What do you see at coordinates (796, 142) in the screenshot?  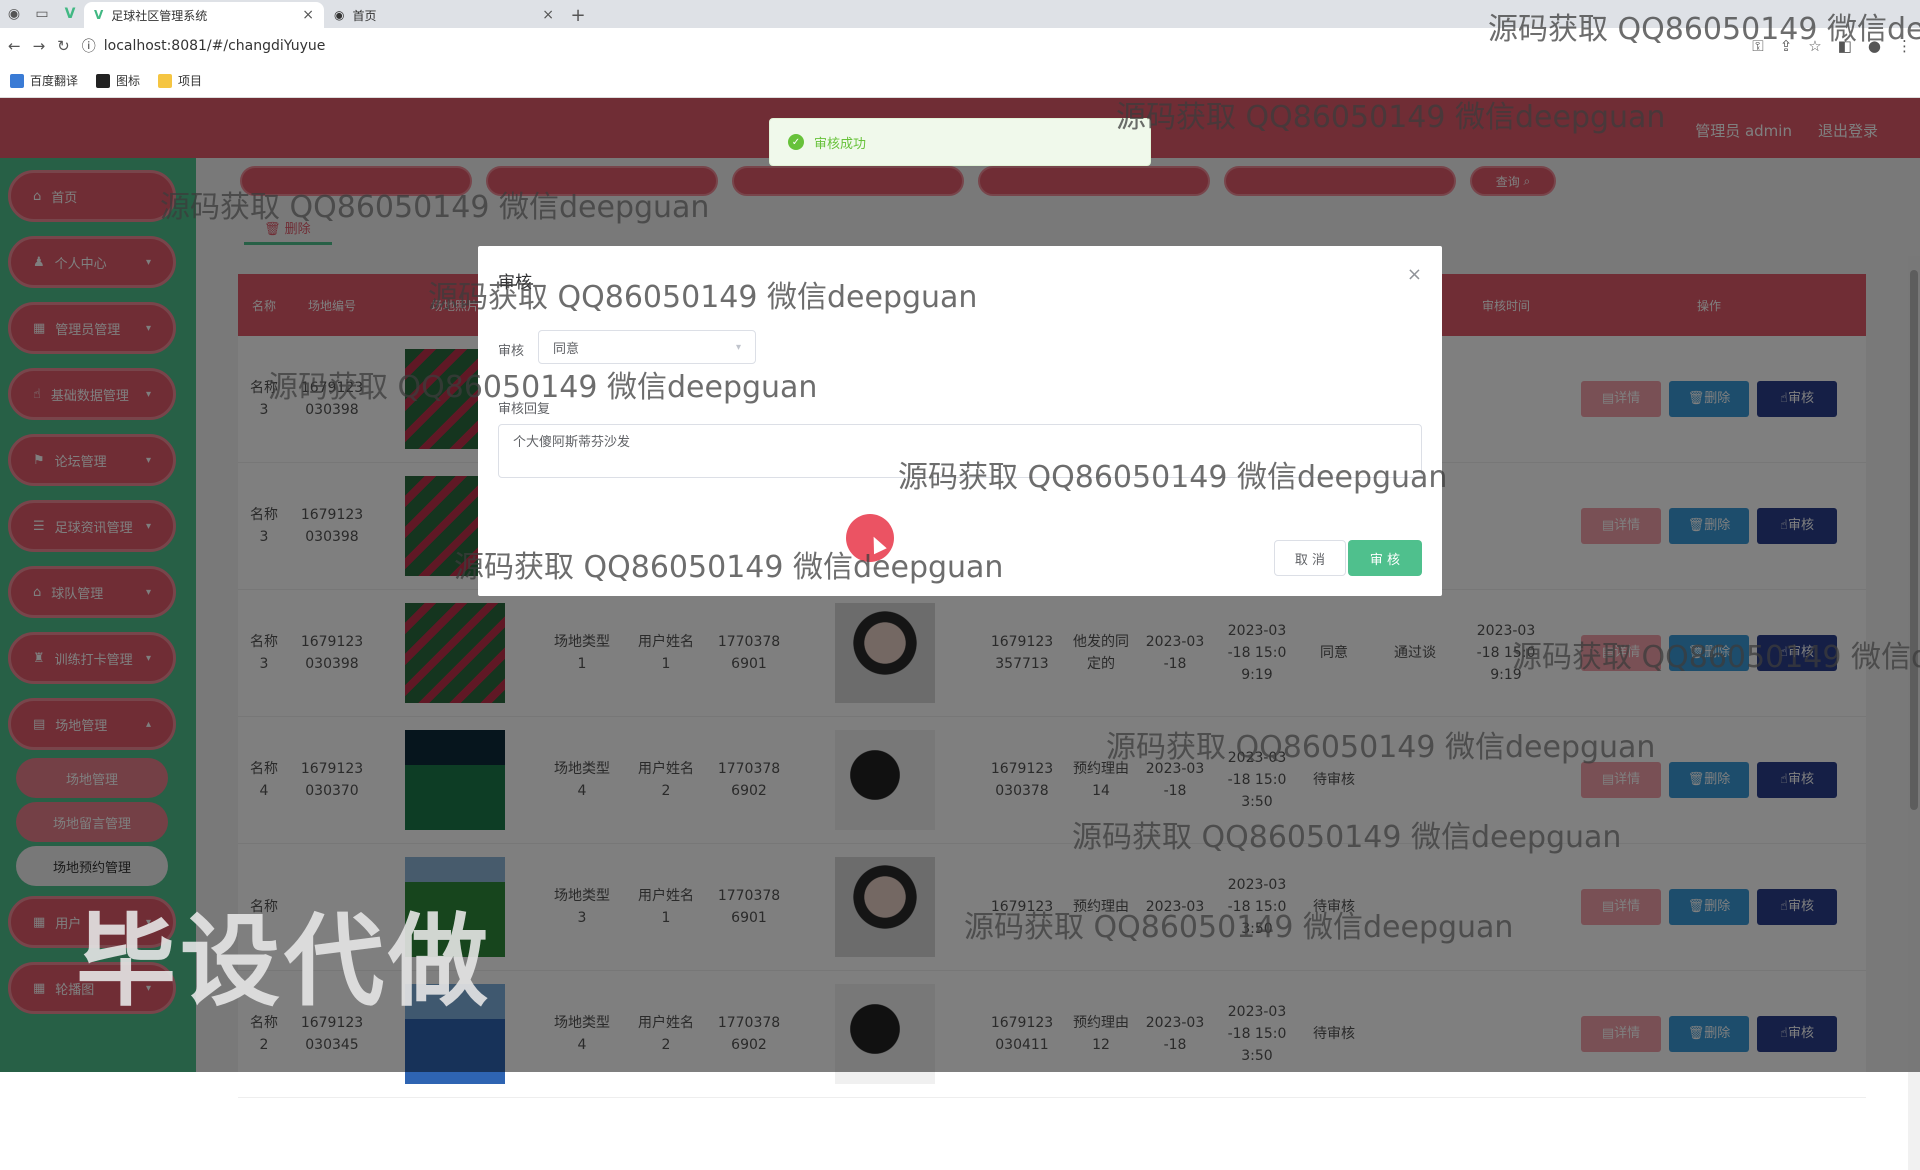 I see `check-icon: ✓` at bounding box center [796, 142].